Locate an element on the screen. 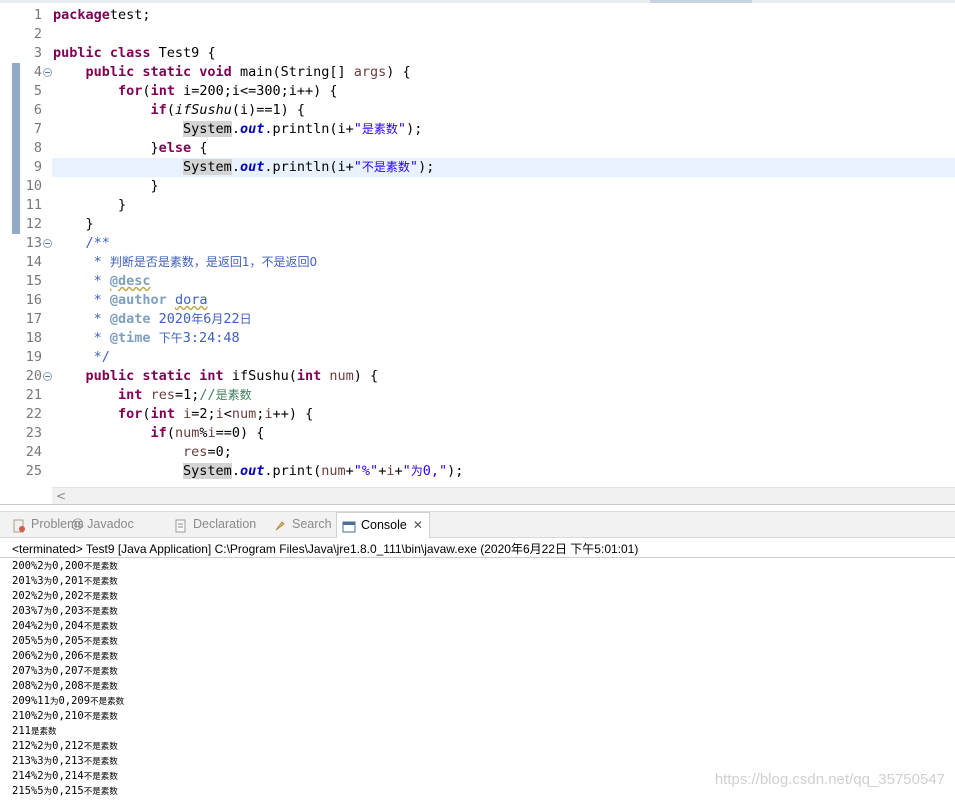 This screenshot has width=955, height=800. code-token: dora is located at coordinates (191, 300).